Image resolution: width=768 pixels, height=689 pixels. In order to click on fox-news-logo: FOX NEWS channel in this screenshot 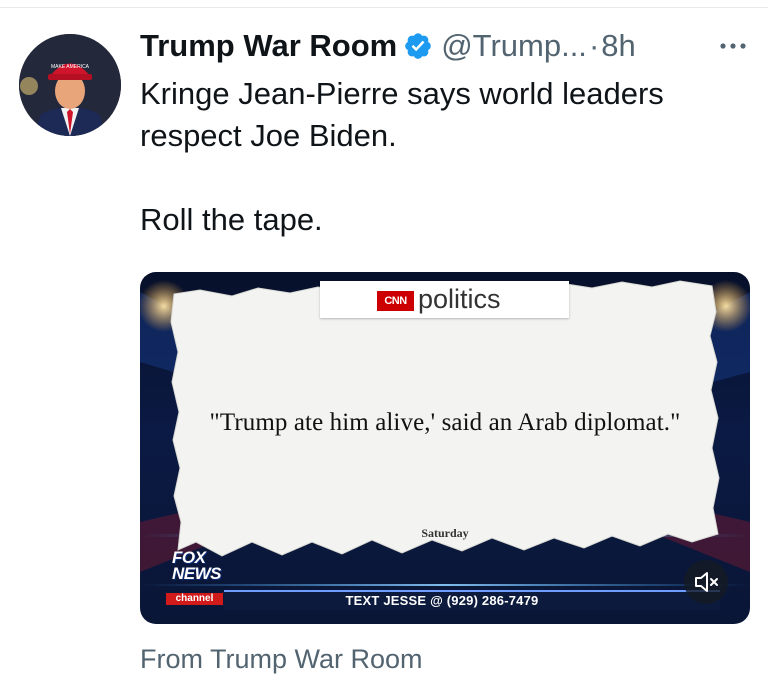, I will do `click(194, 577)`.